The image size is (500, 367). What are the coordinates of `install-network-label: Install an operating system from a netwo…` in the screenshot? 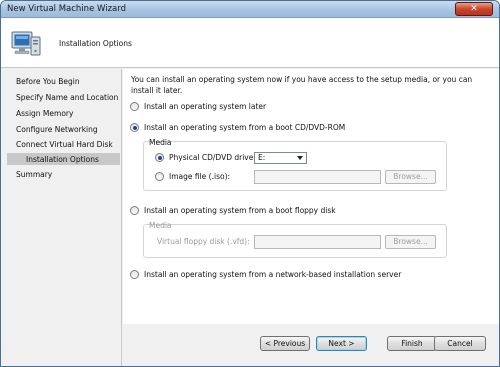 It's located at (272, 274).